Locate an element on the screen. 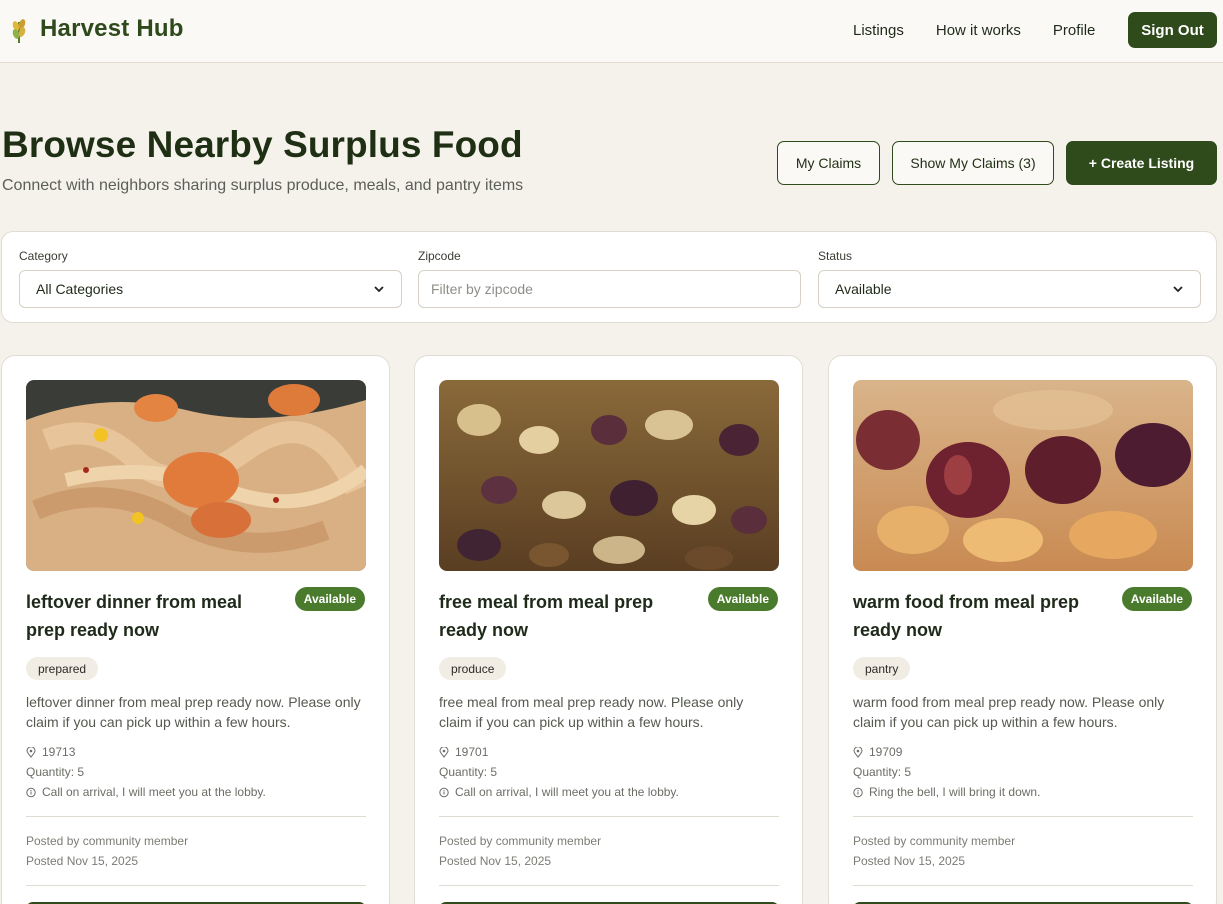  page-title: Browse Nearby Surplus Food is located at coordinates (262, 144).